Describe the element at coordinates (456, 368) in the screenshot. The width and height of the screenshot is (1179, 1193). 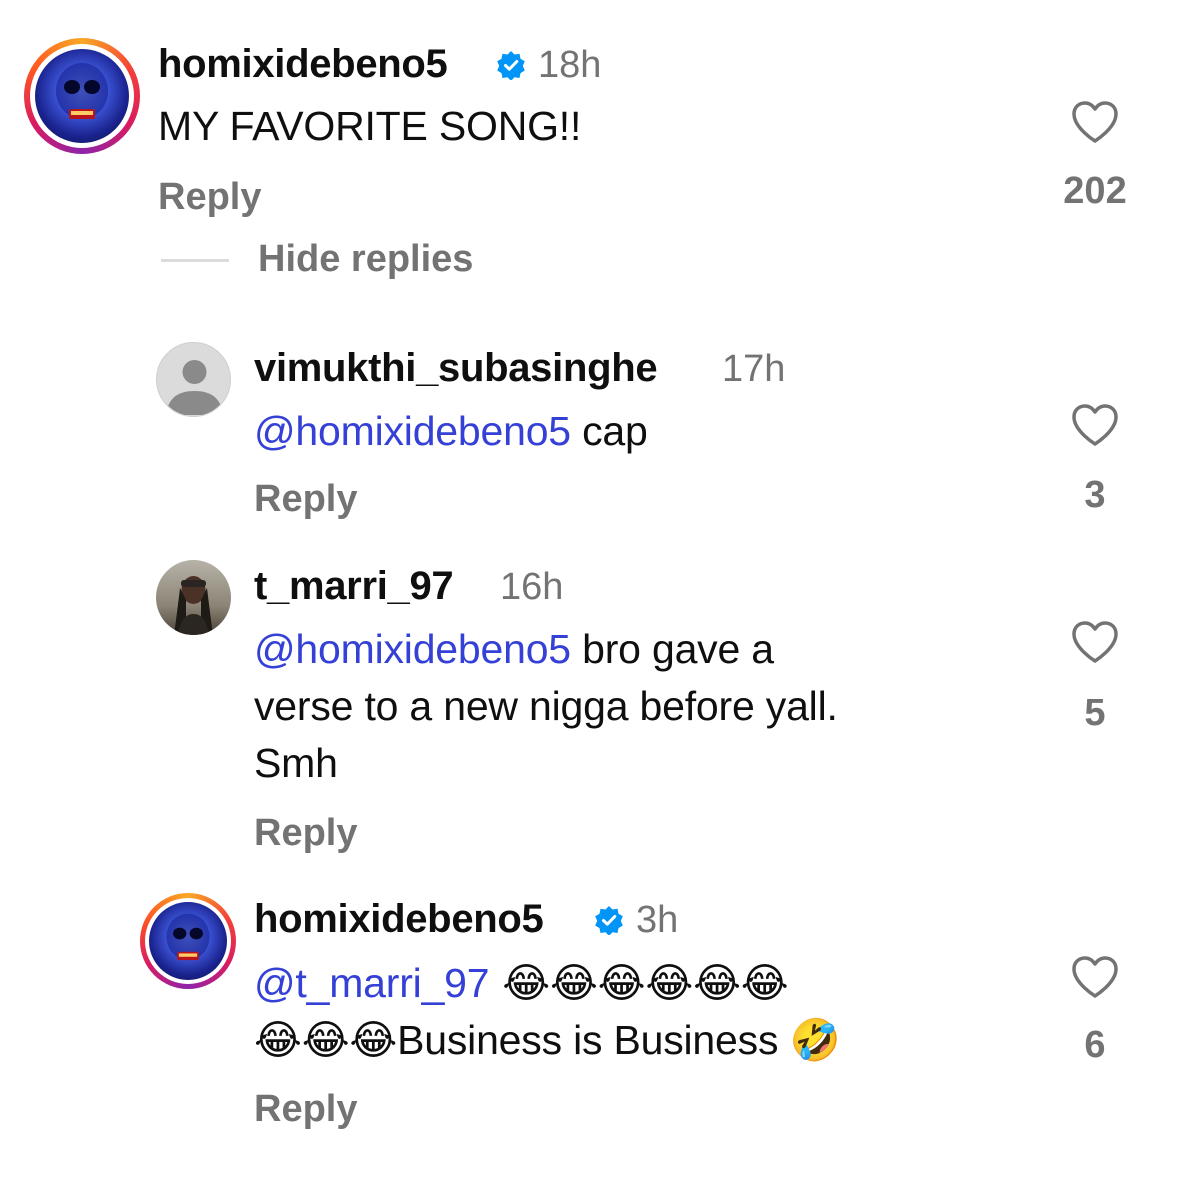
I see `comment-username: vimukthi_subasinghe` at that location.